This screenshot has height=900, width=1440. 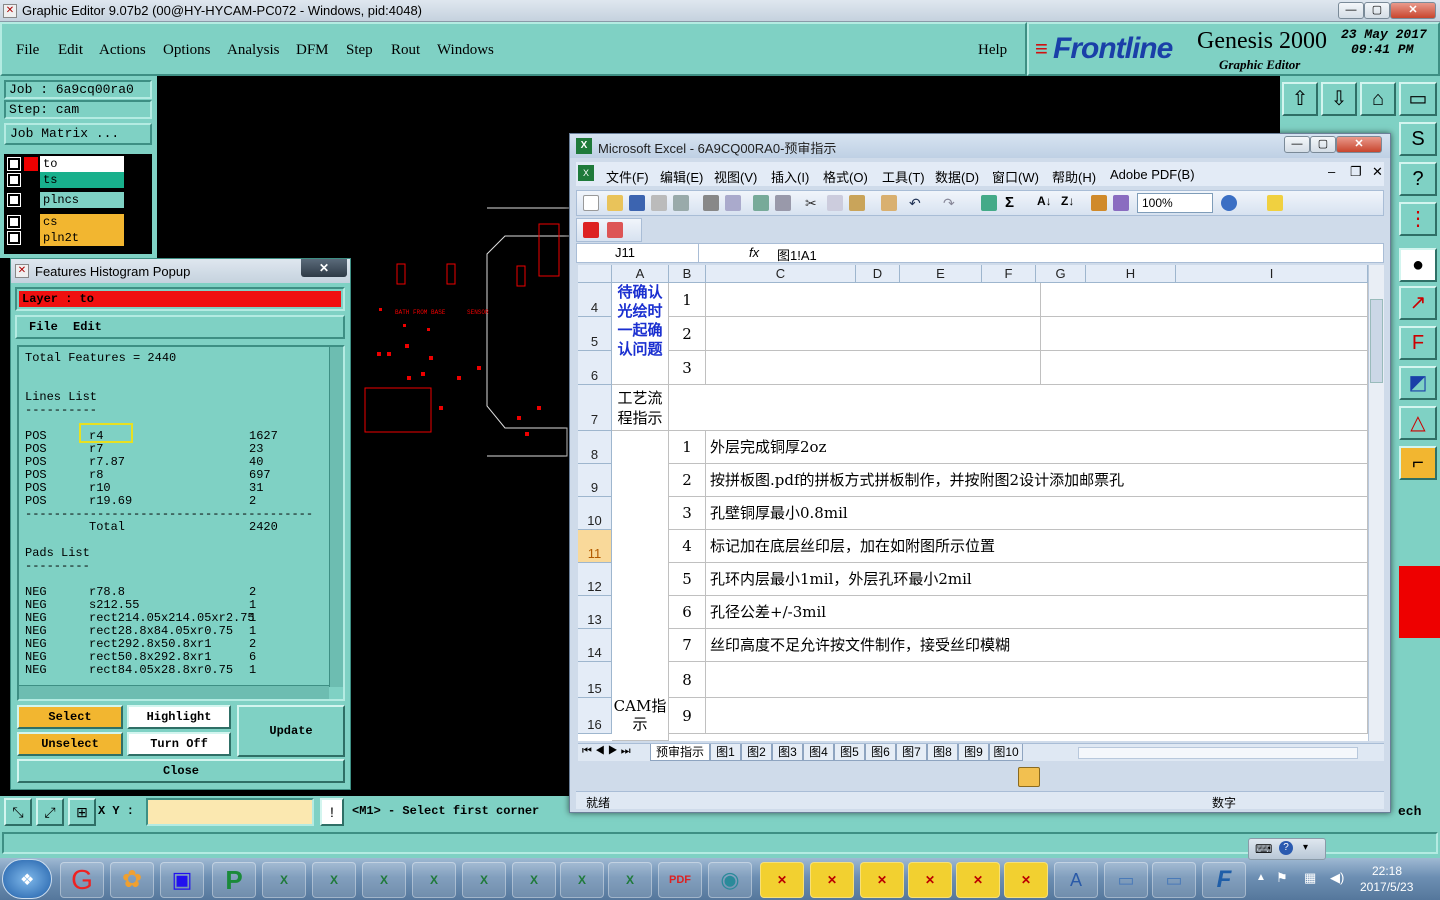 I want to click on task-pdf-icon: PDF, so click(x=680, y=880).